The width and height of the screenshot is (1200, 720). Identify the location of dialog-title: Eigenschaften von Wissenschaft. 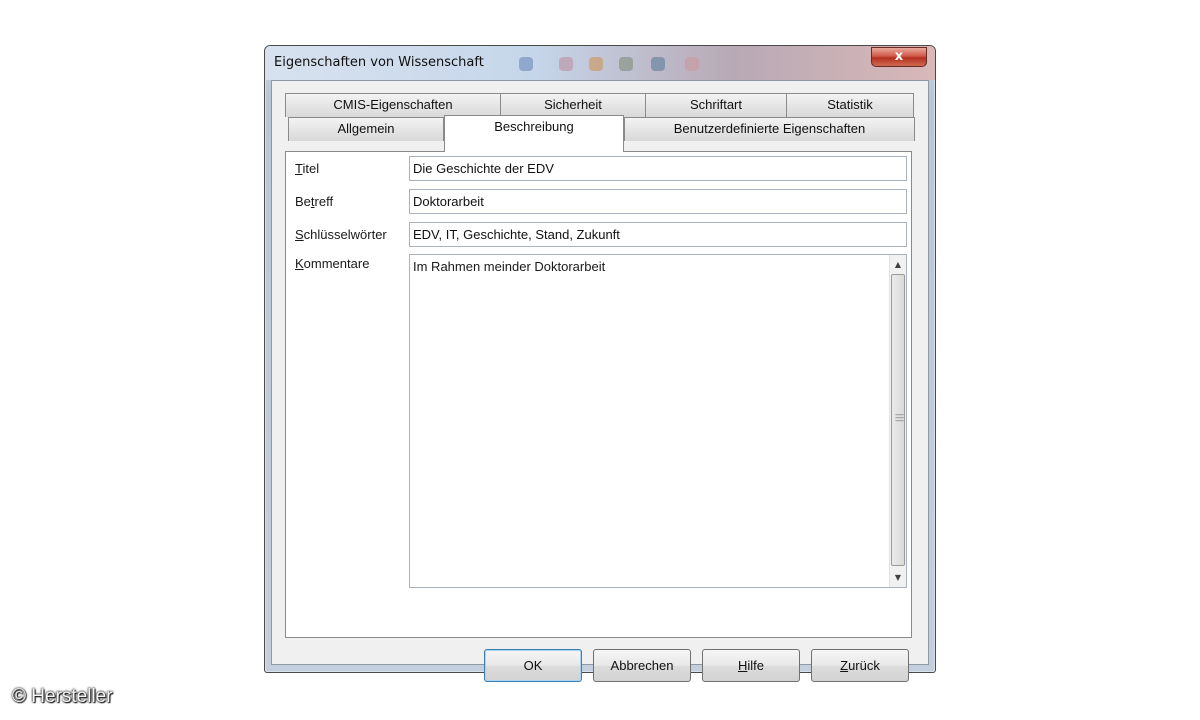
(379, 62).